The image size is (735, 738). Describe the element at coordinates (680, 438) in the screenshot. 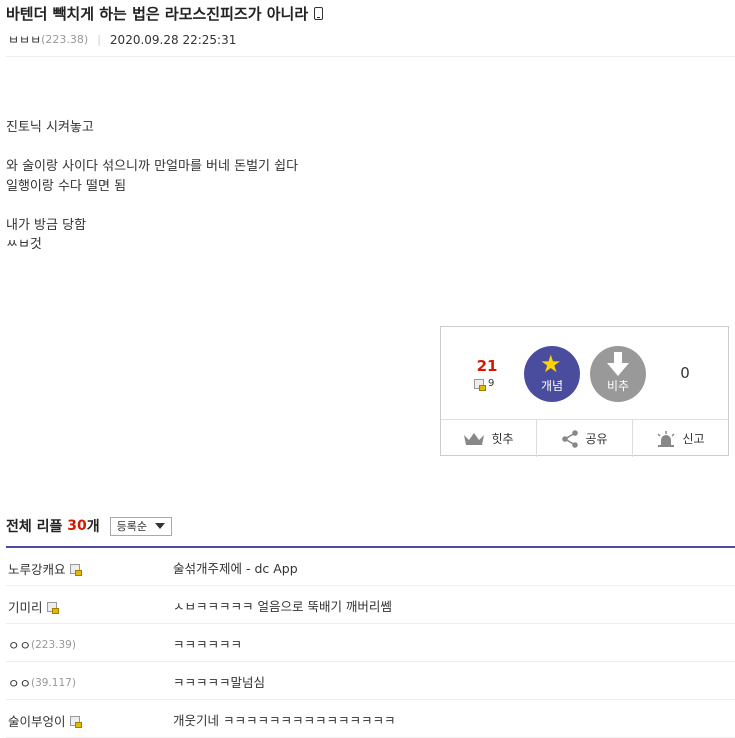

I see `report-button: 신고` at that location.